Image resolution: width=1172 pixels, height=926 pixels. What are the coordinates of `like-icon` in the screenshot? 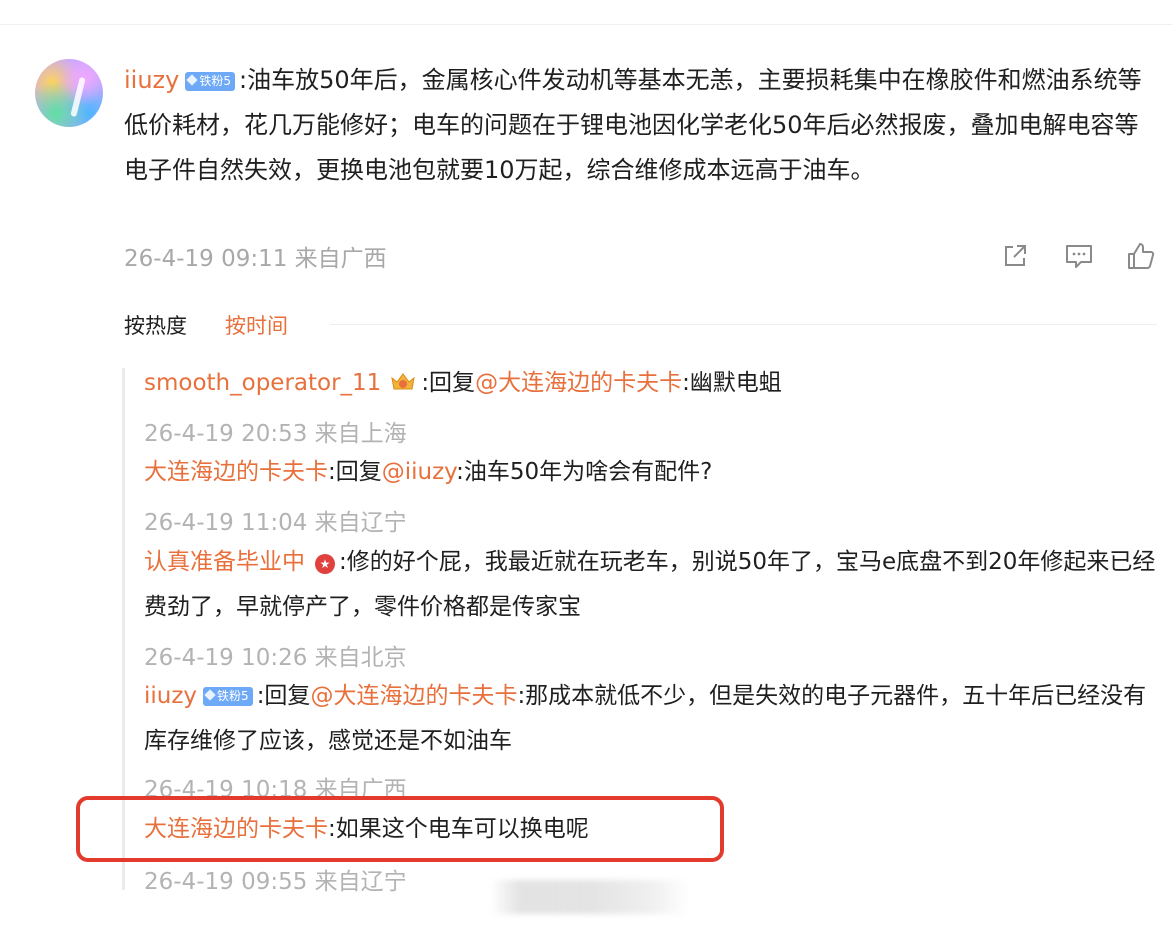 It's located at (1141, 256).